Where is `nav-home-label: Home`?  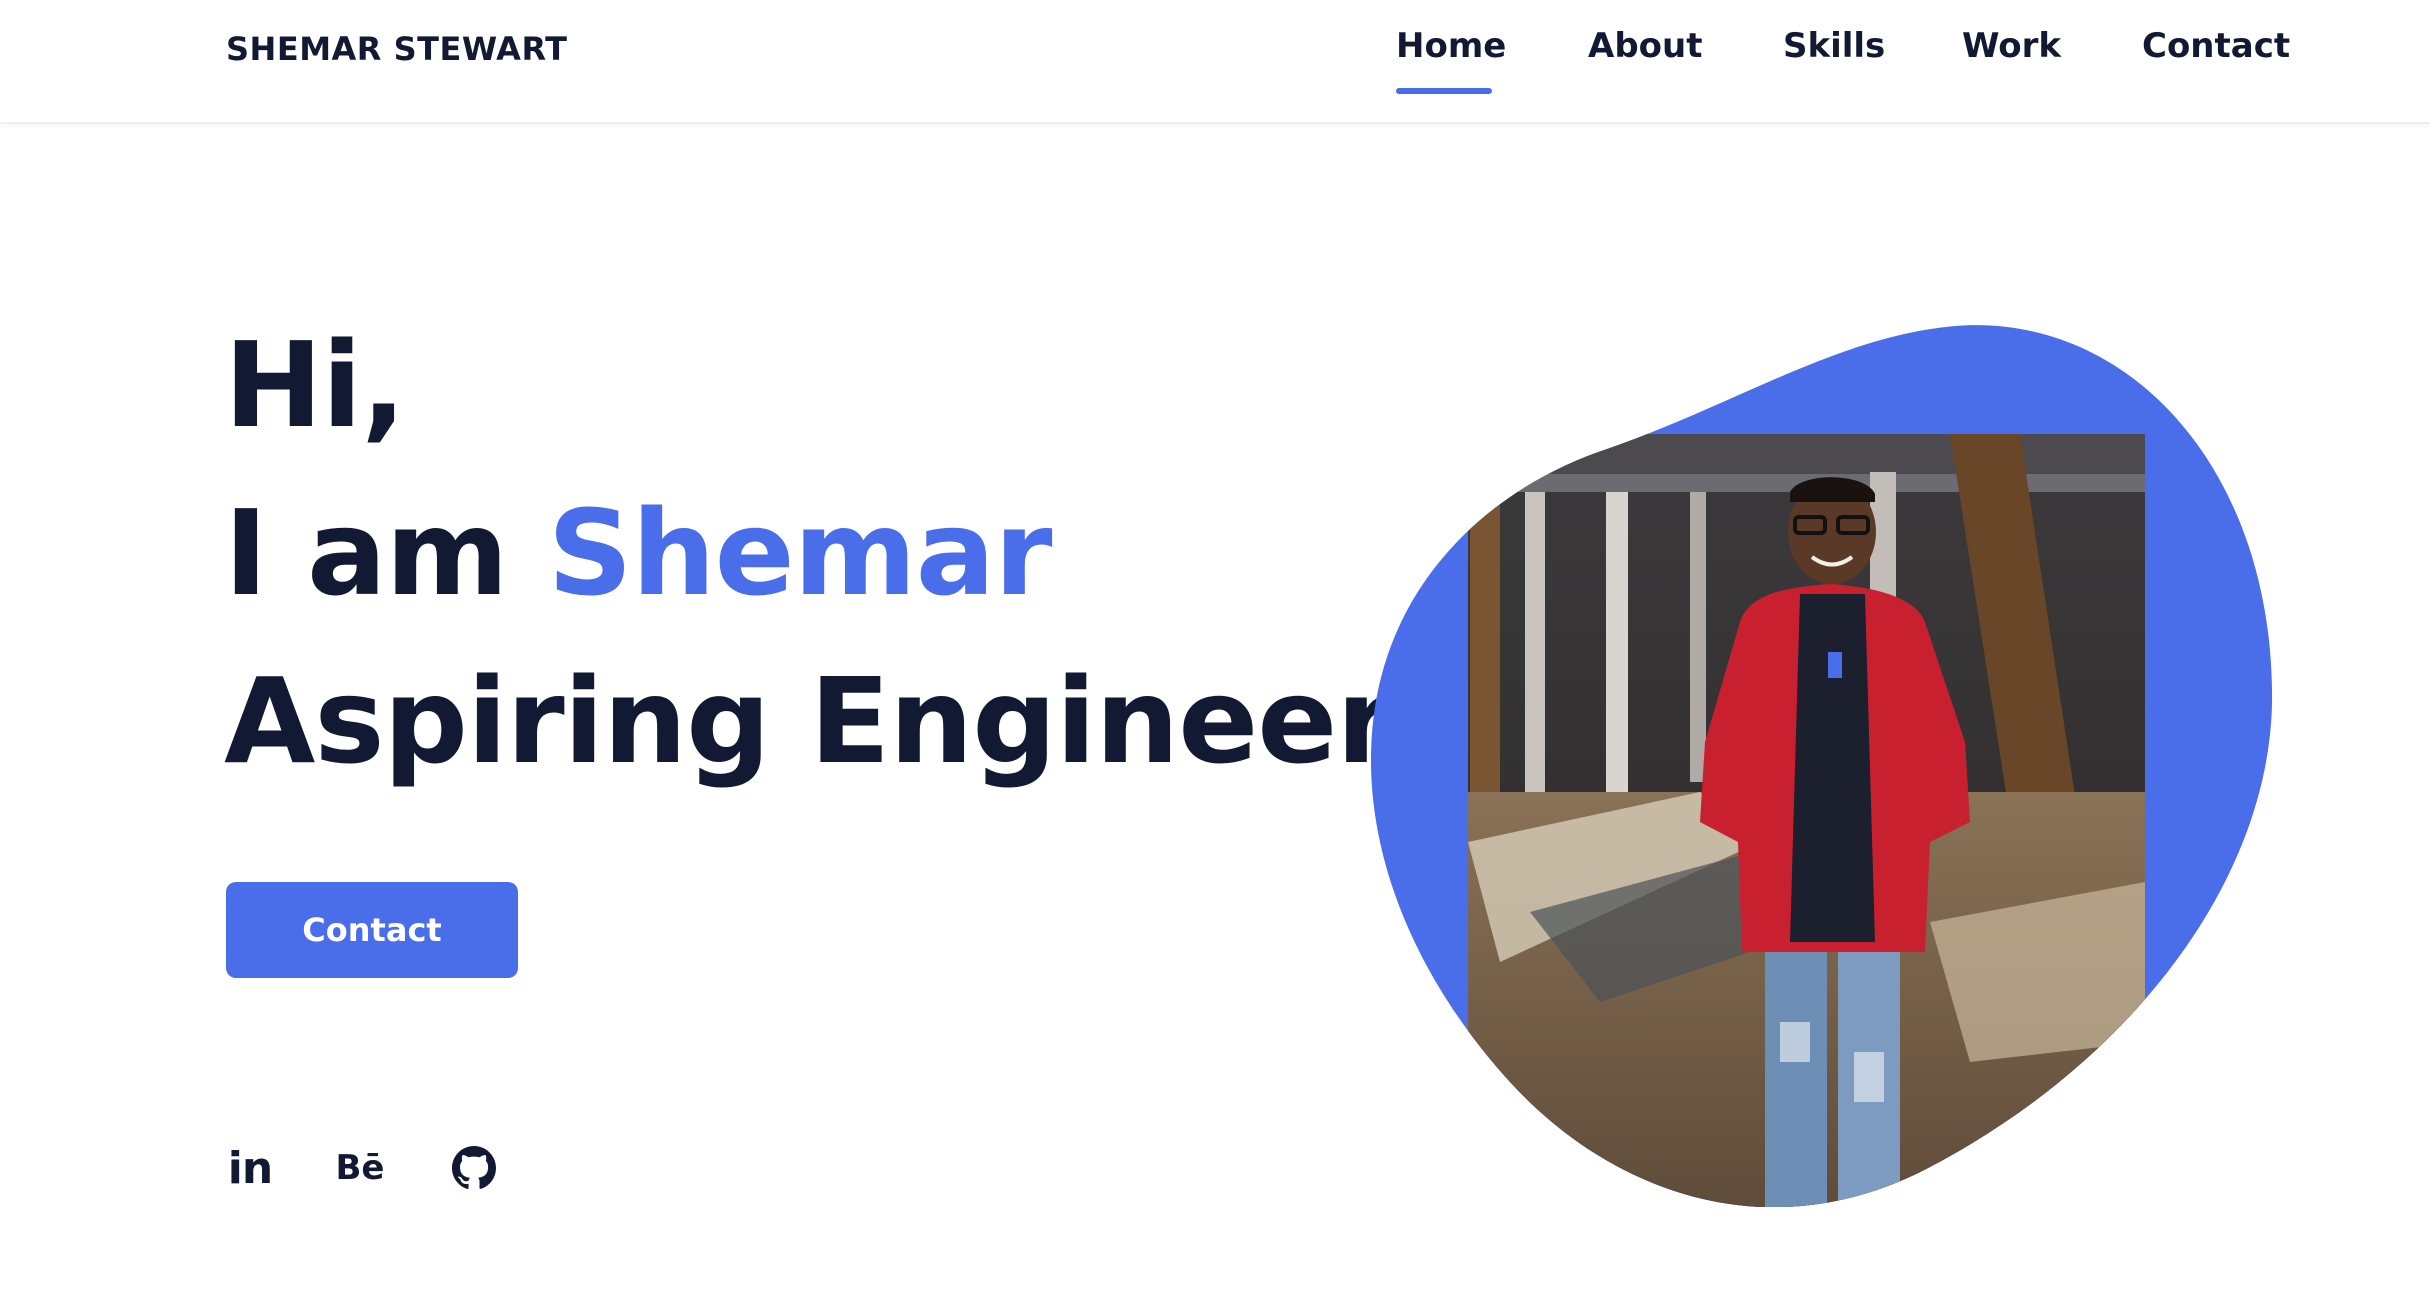
nav-home-label: Home is located at coordinates (1451, 46).